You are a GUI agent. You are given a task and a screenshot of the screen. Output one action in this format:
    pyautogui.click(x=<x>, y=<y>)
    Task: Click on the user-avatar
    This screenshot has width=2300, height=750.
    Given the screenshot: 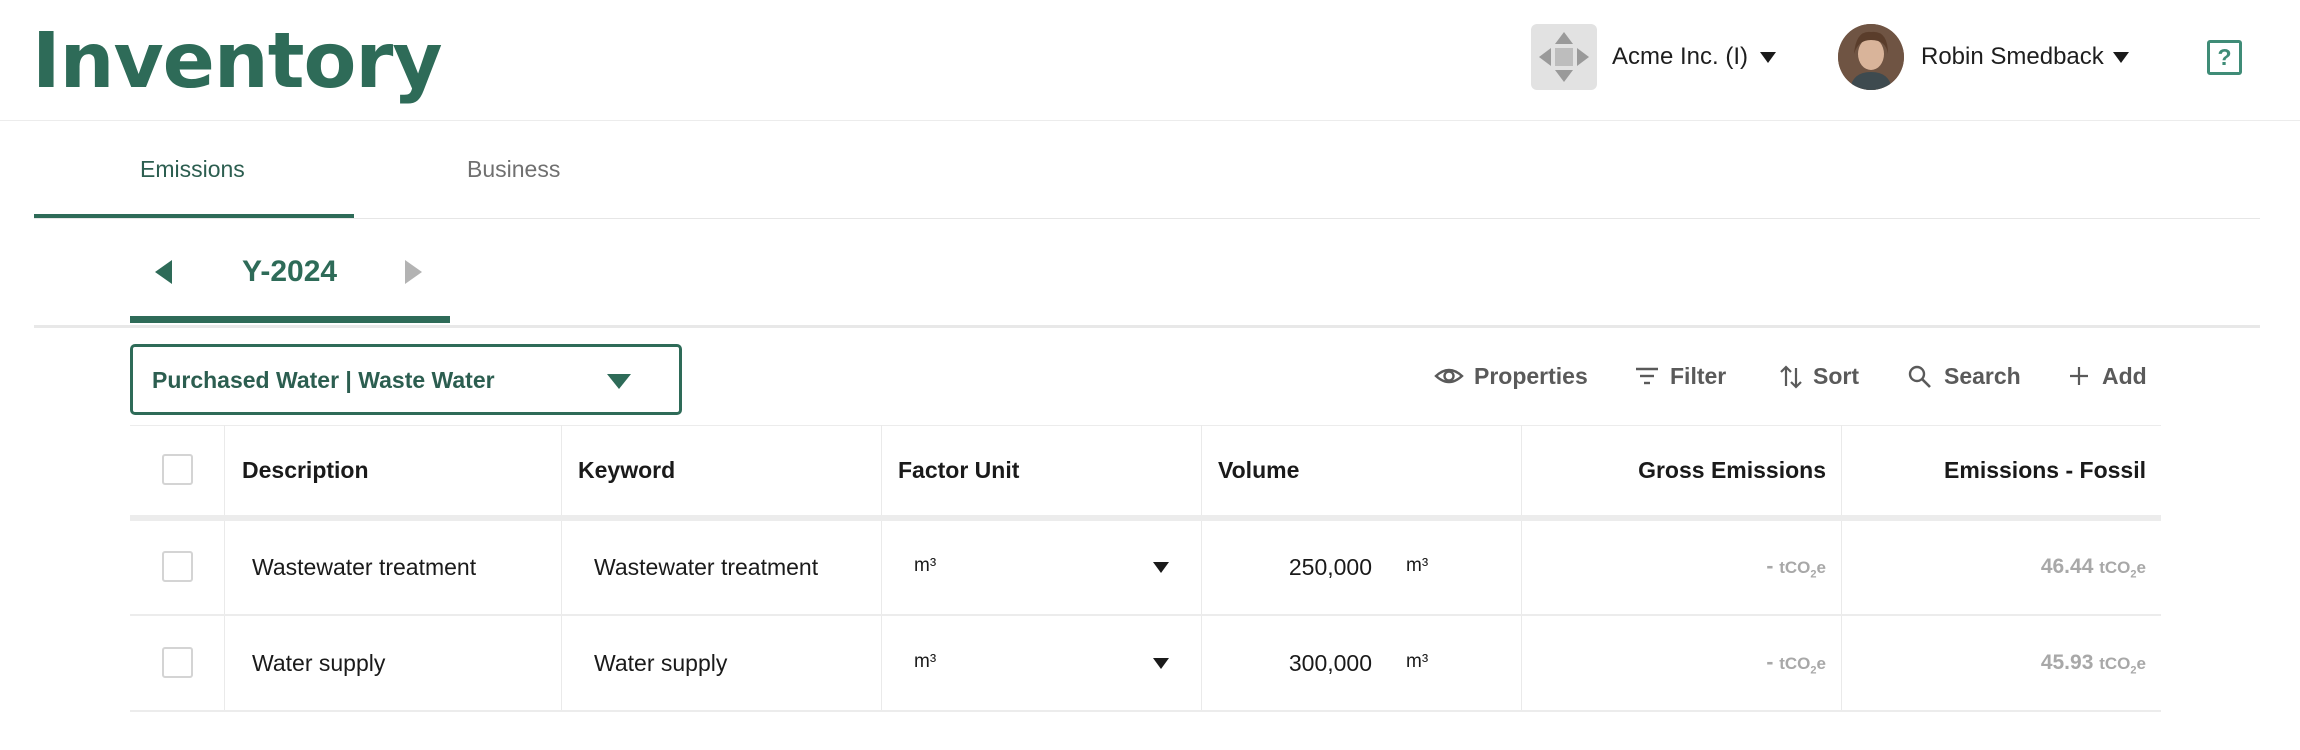 What is the action you would take?
    pyautogui.click(x=1871, y=57)
    